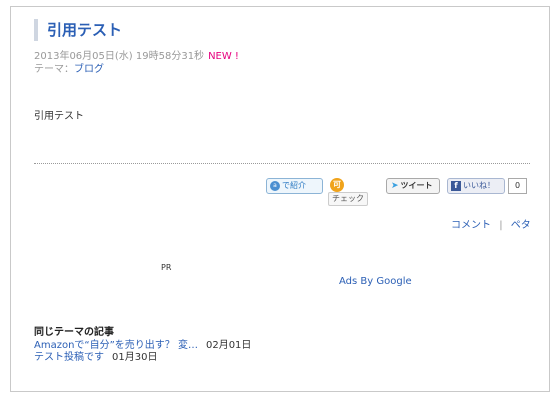  Describe the element at coordinates (517, 186) in the screenshot. I see `like-count: 0` at that location.